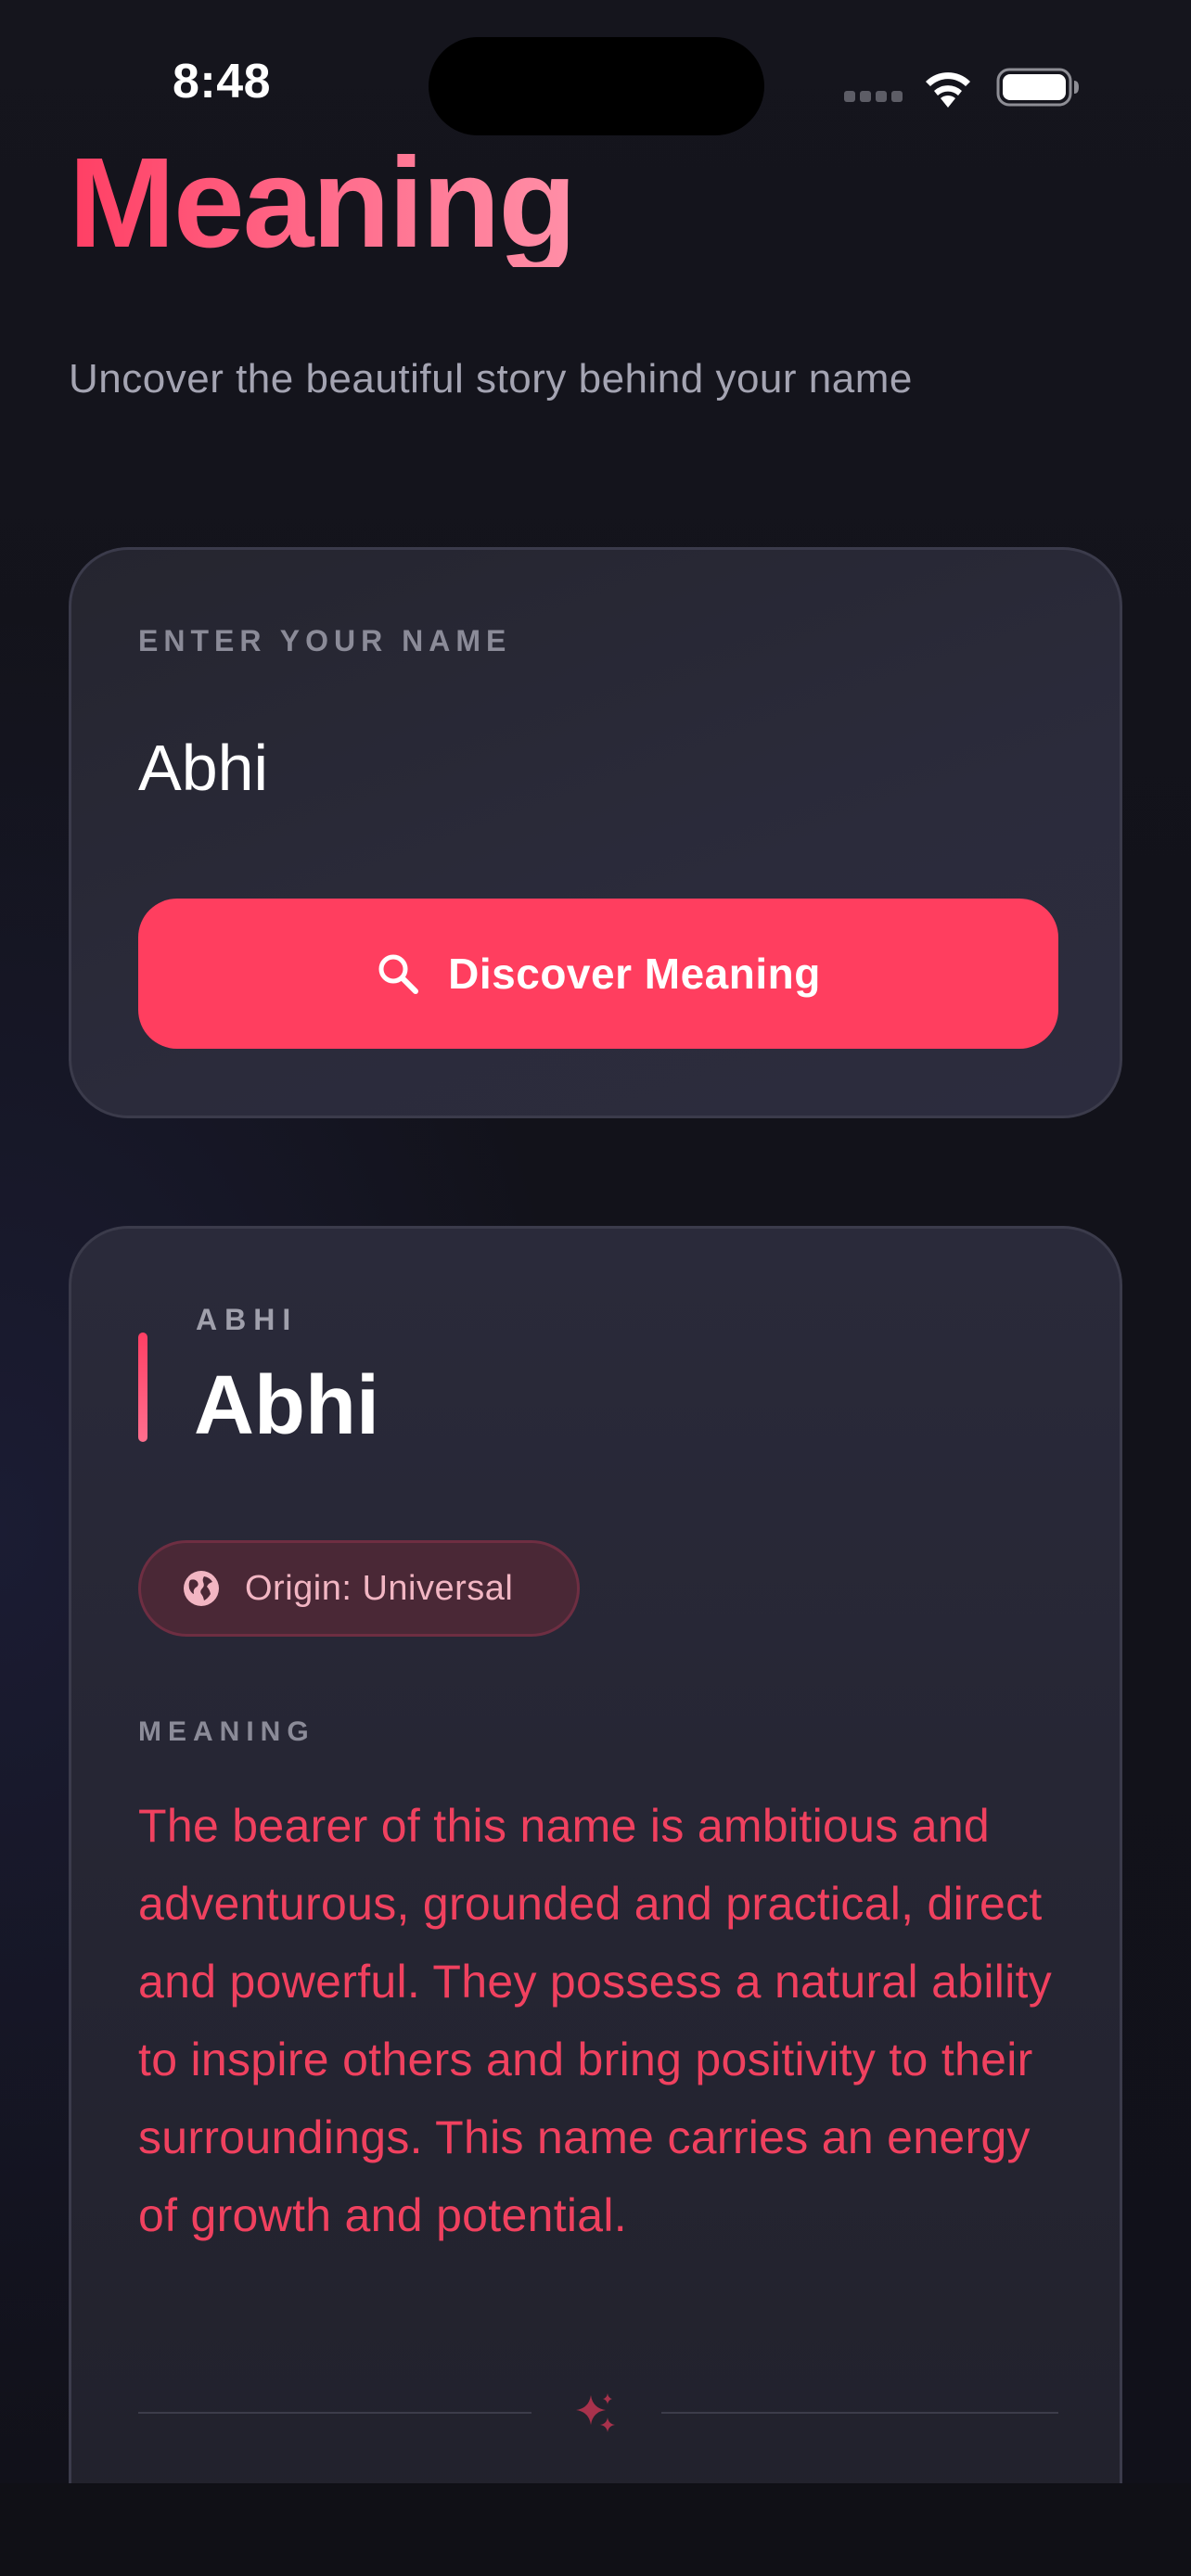 This screenshot has width=1191, height=2576. I want to click on discover-button-label: Discover Meaning, so click(634, 974).